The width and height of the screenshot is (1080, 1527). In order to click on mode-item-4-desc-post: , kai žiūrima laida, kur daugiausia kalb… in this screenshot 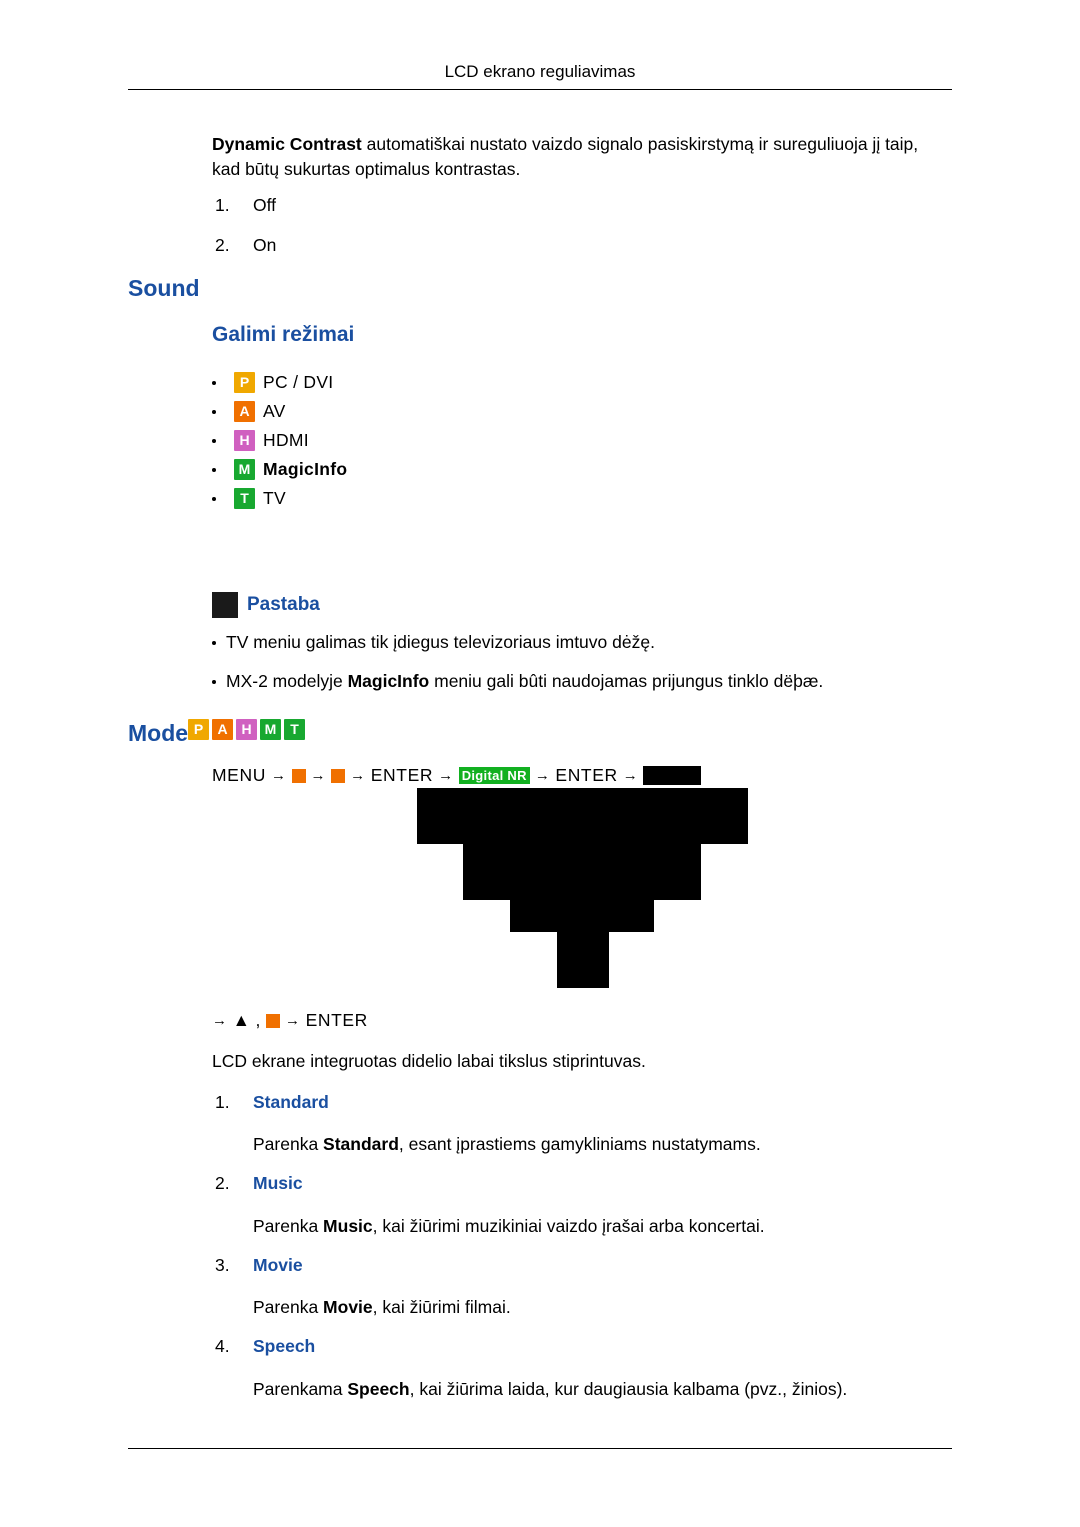, I will do `click(628, 1389)`.